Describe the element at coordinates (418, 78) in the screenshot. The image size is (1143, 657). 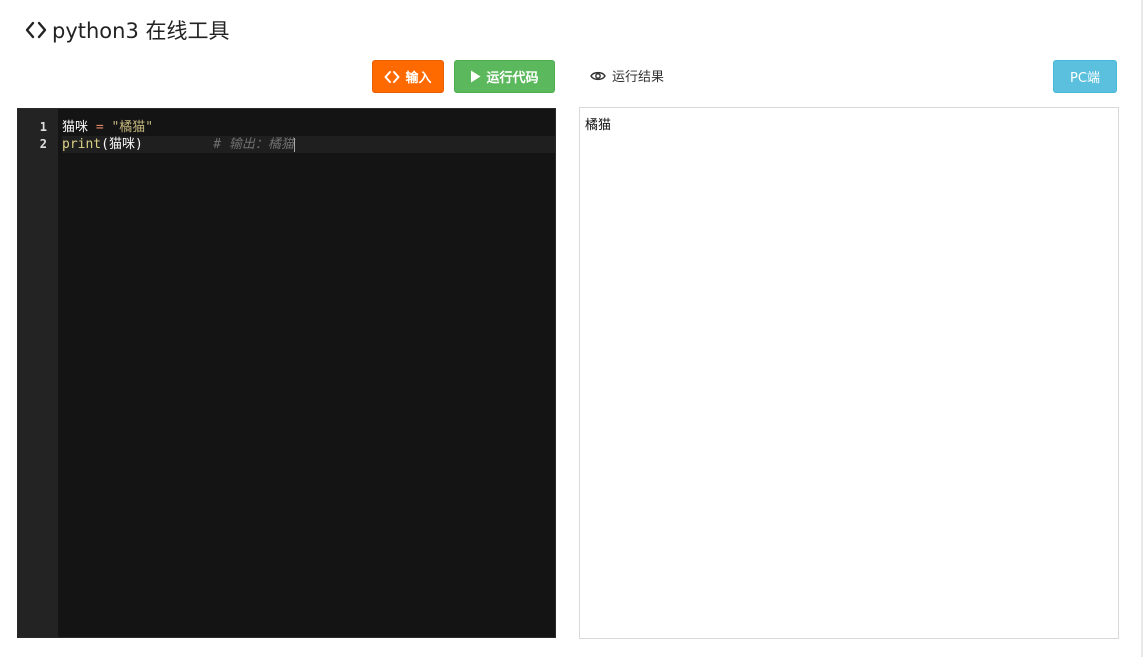
I see `input-button-label: 输入` at that location.